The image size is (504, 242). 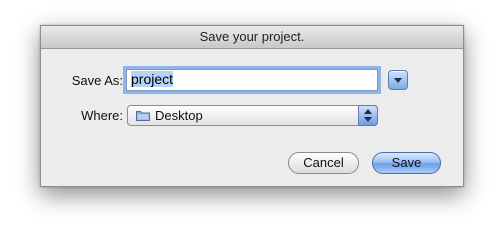 I want to click on up-down-arrows-icon, so click(x=368, y=115).